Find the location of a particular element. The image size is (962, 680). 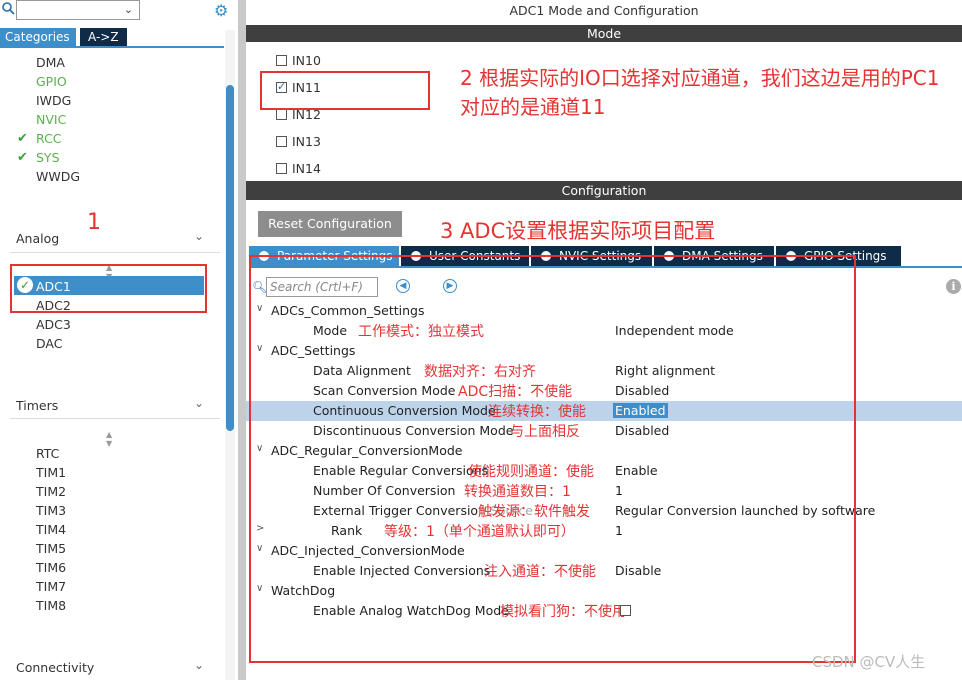

item-label: GPIO is located at coordinates (51, 81).